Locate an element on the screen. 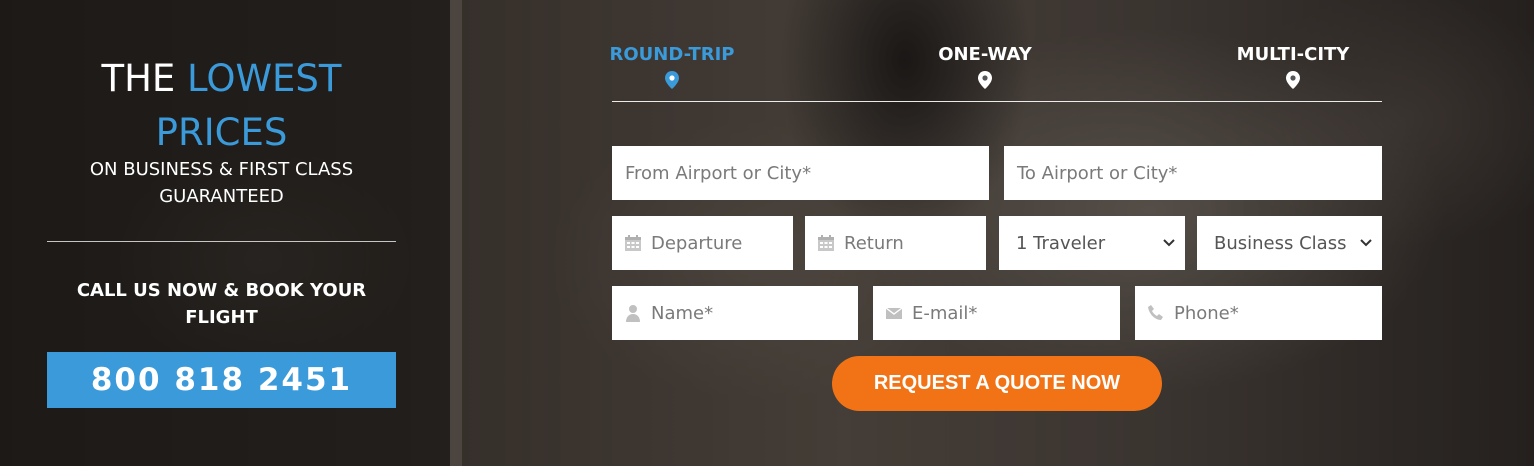 The width and height of the screenshot is (1534, 466). phone-number-button: 800 818 2451 is located at coordinates (221, 380).